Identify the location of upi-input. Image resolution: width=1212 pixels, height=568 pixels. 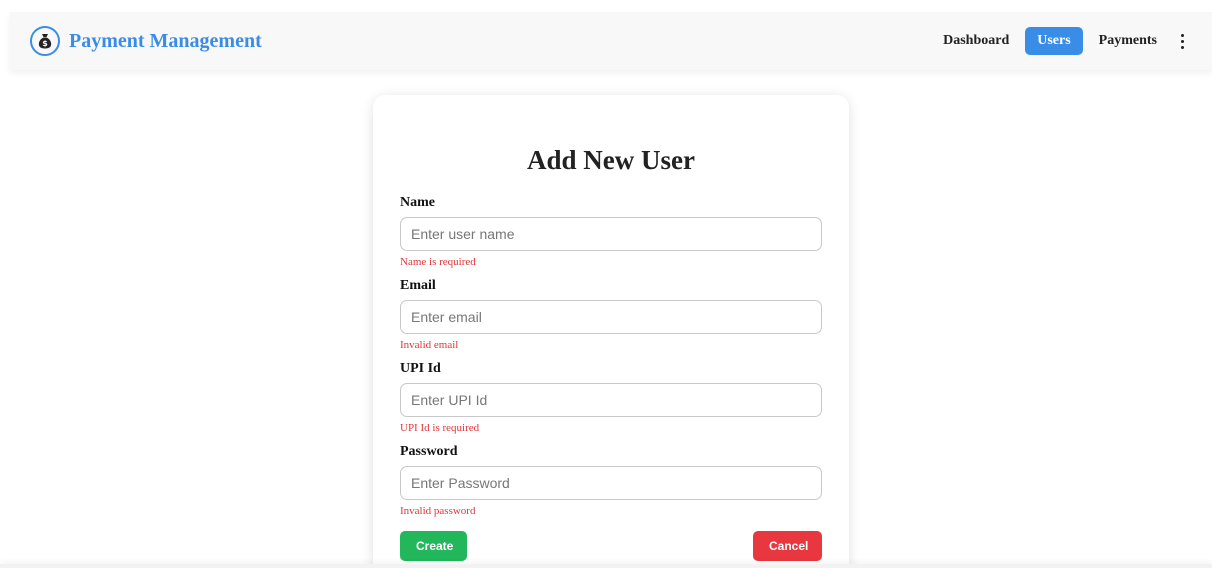
(611, 400).